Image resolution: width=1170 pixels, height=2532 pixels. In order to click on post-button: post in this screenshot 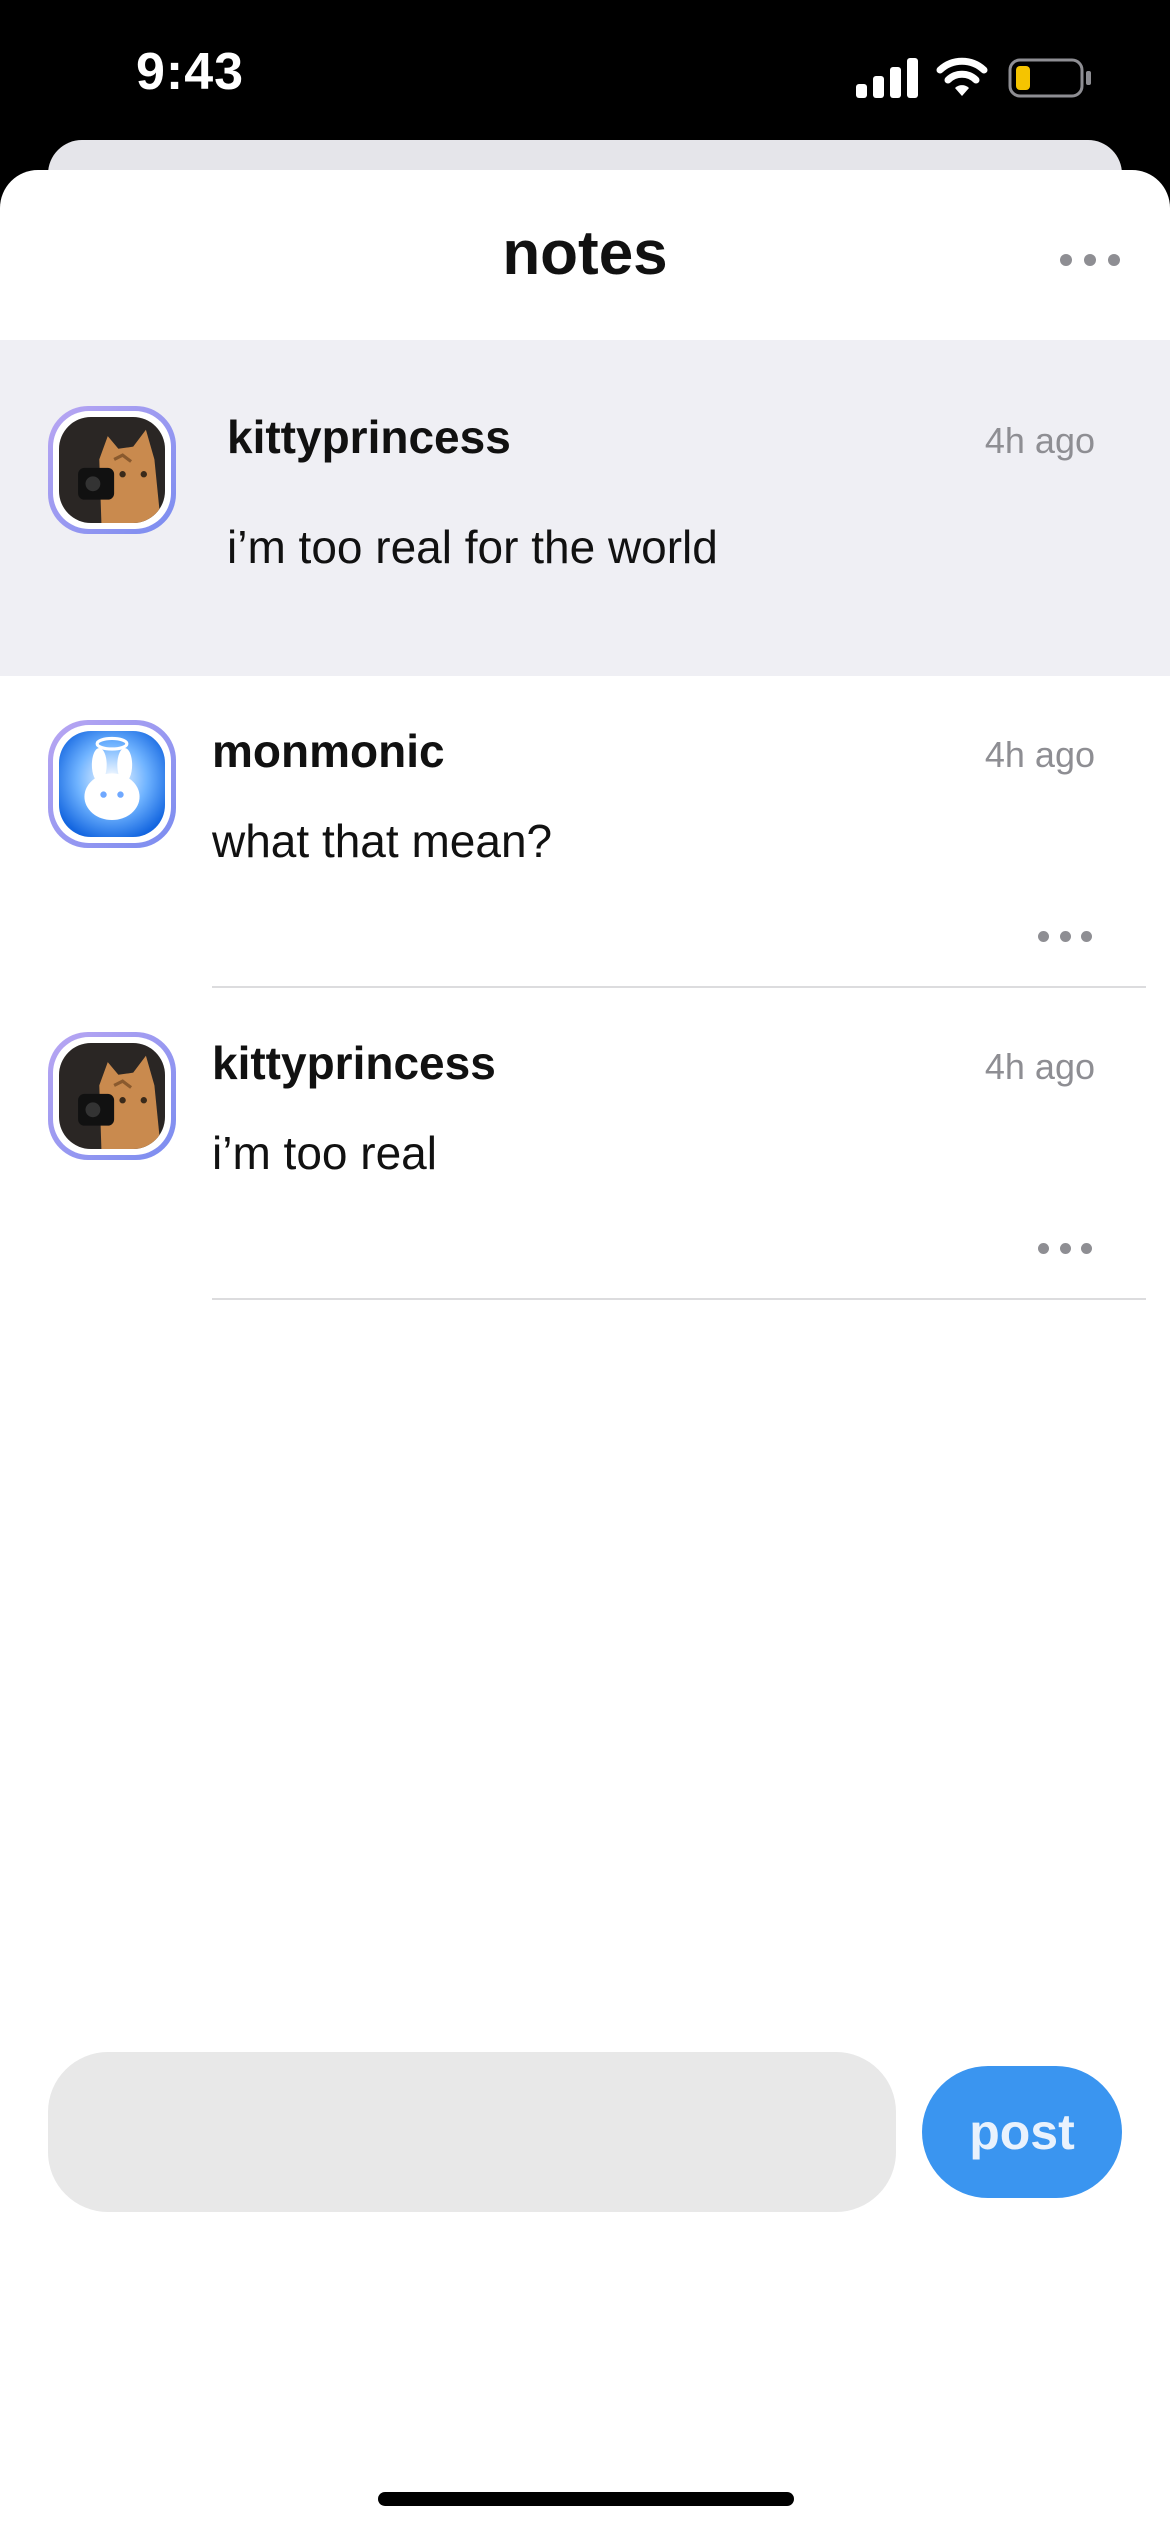, I will do `click(1022, 2132)`.